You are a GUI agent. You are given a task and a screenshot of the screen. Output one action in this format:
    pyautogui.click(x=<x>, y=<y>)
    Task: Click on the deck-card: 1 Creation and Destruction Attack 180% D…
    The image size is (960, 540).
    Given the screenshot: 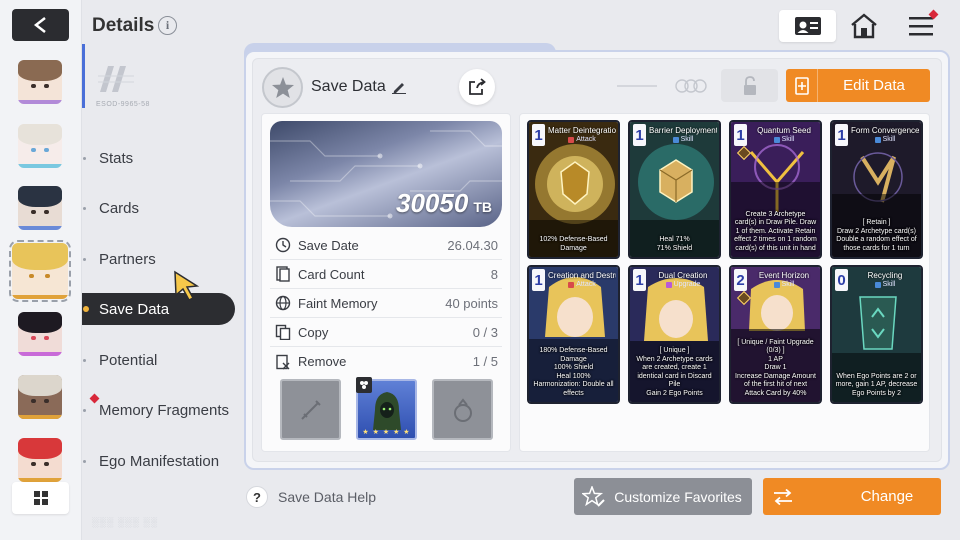 What is the action you would take?
    pyautogui.click(x=573, y=334)
    